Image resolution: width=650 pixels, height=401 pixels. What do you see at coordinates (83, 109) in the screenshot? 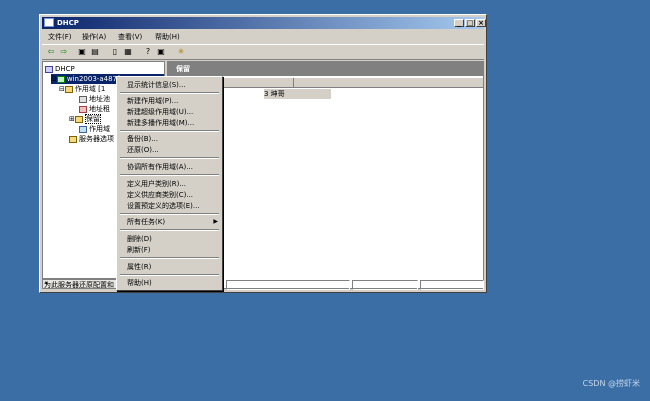
I see `address-leases-icon` at bounding box center [83, 109].